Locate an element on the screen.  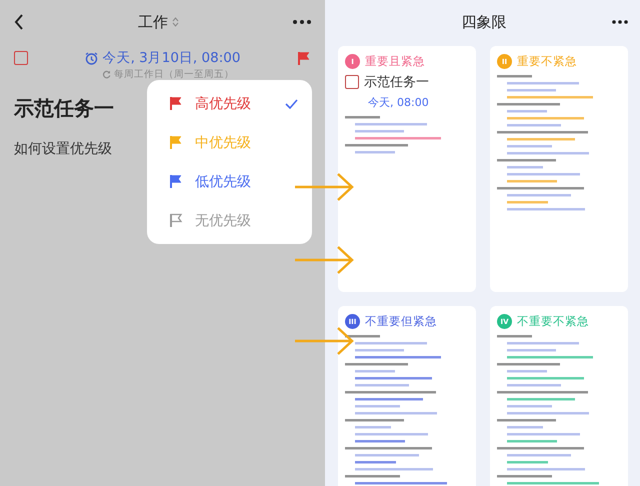
menu-item: 低优先级 is located at coordinates (229, 181).